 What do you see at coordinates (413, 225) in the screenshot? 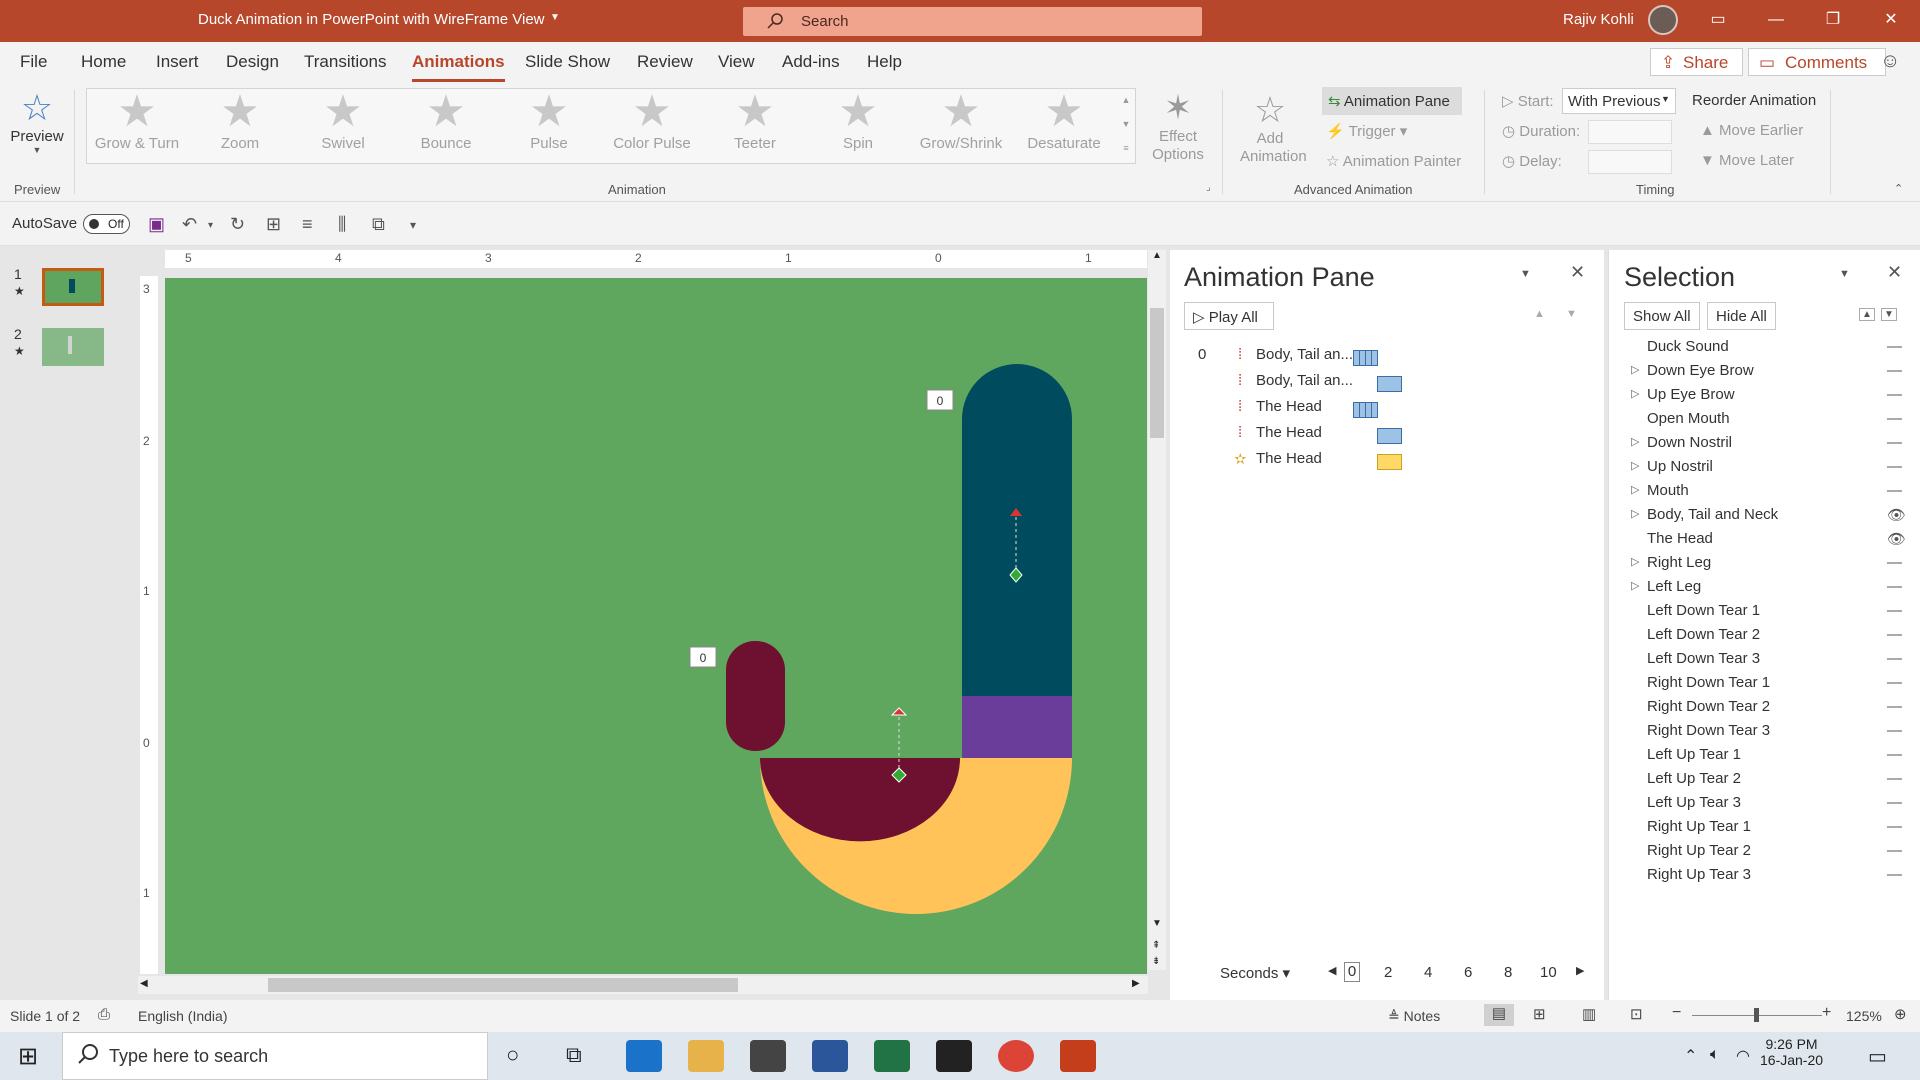
I see `customize-qat-icon: ▾` at bounding box center [413, 225].